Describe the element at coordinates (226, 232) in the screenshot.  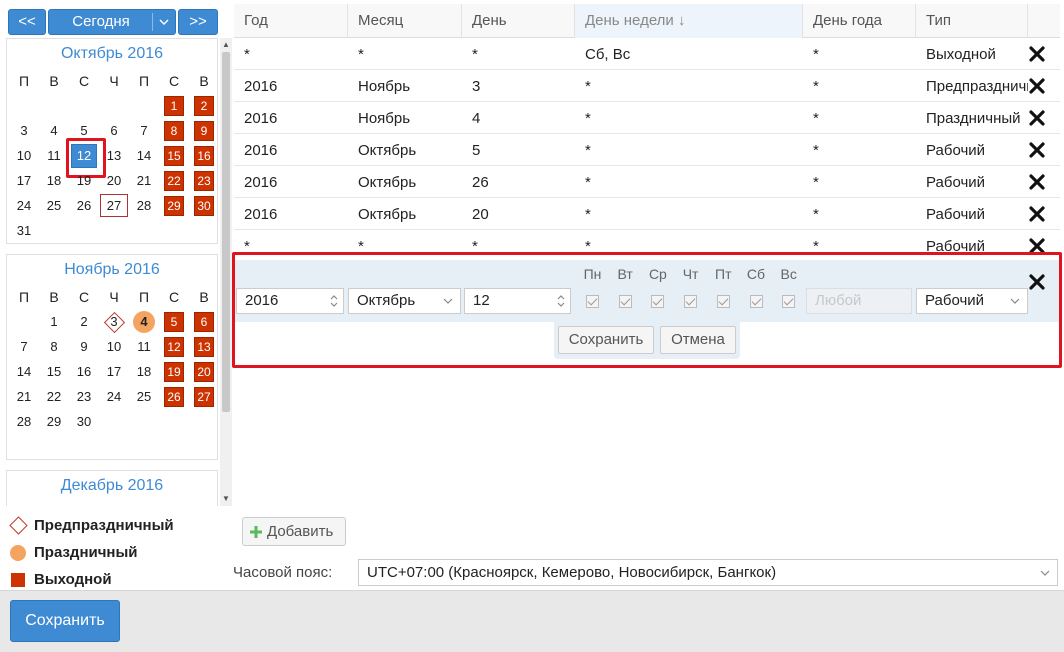
I see `scroll-thumb` at that location.